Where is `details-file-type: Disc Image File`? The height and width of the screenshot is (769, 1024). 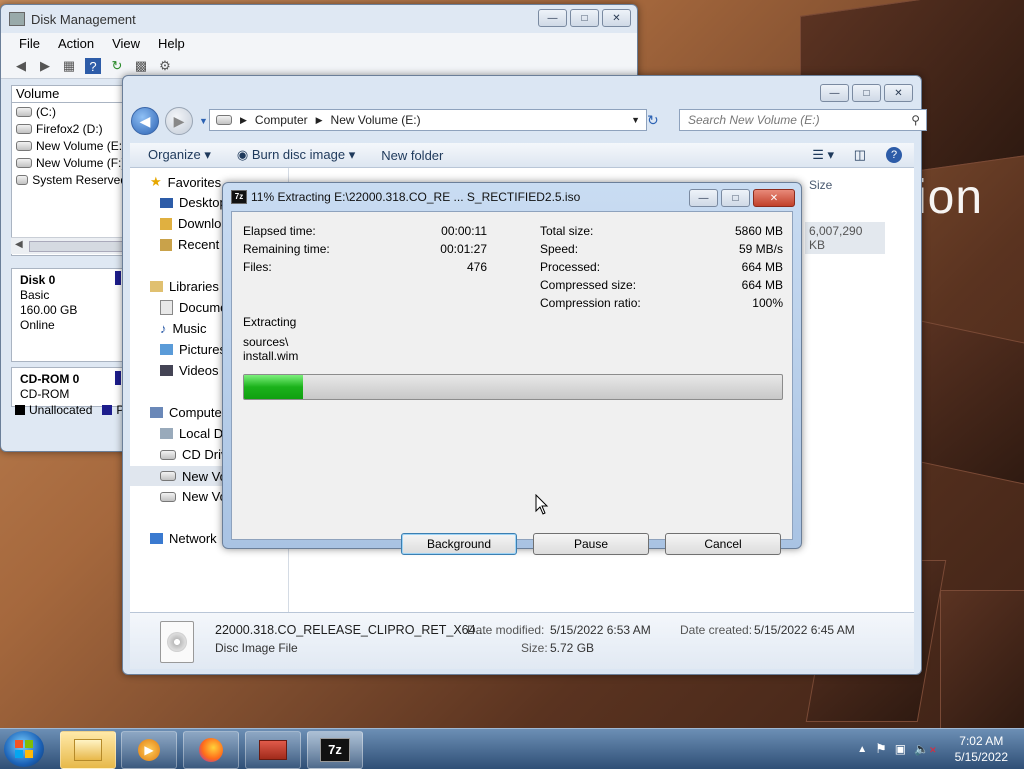
details-file-type: Disc Image File is located at coordinates (256, 648).